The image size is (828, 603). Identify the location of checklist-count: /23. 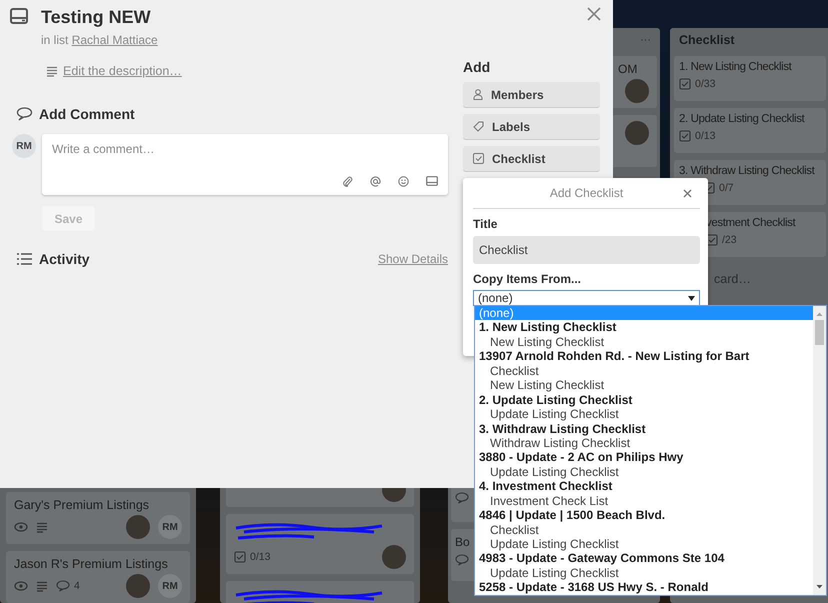
(729, 240).